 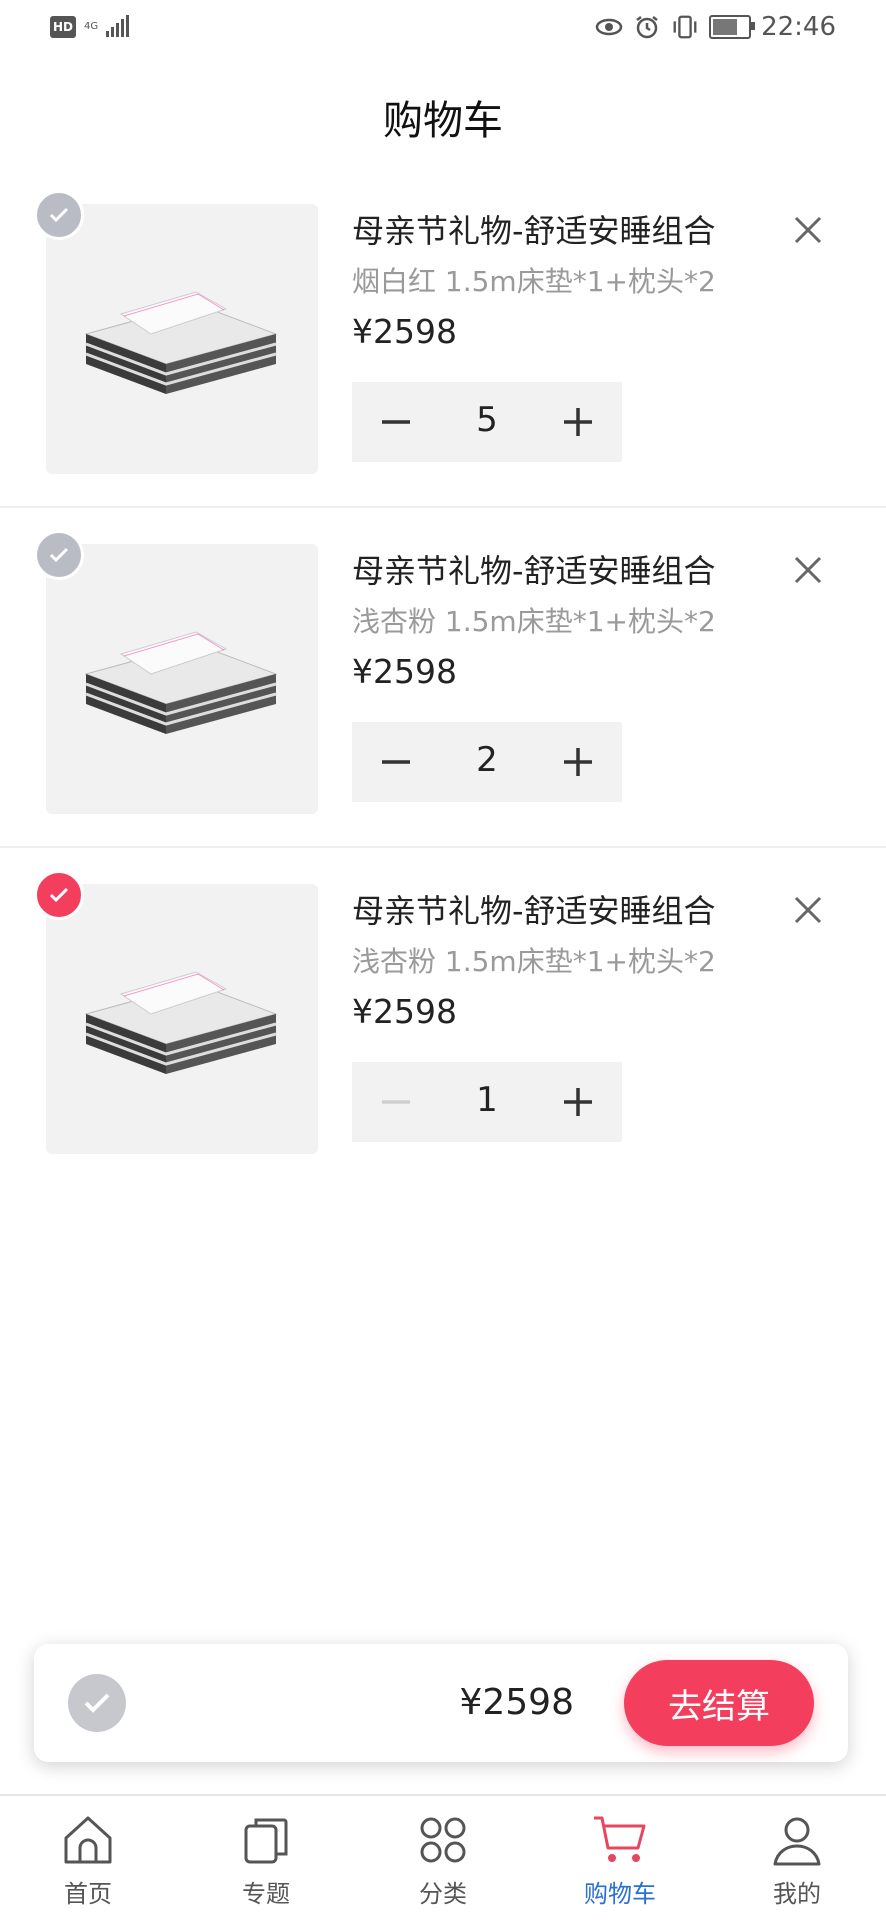 I want to click on network-type: 4G, so click(x=91, y=26).